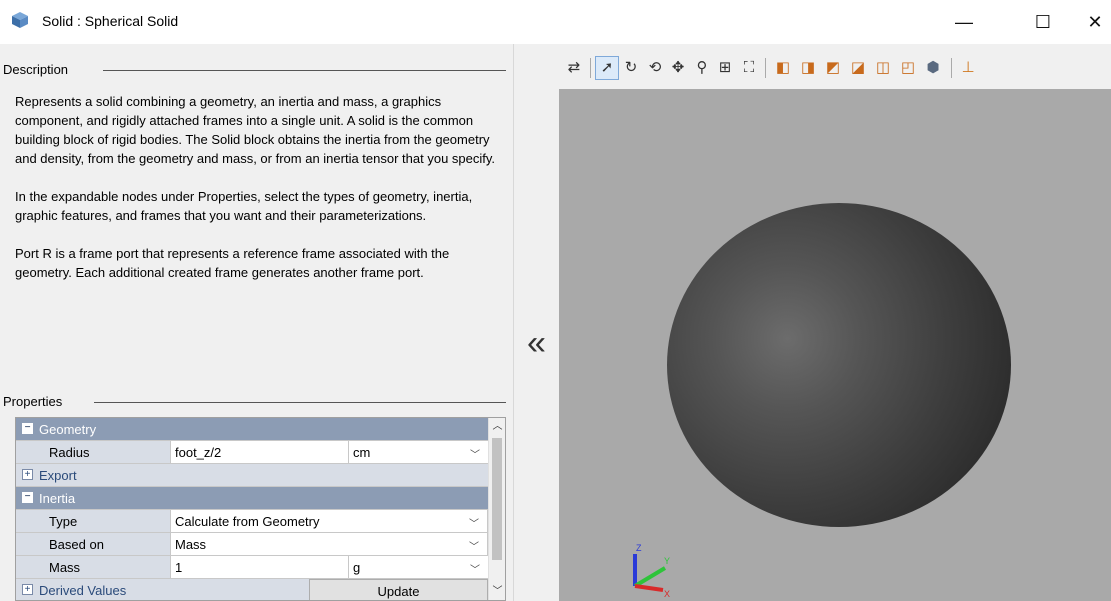  What do you see at coordinates (362, 452) in the screenshot?
I see `radius-unit-value: cm` at bounding box center [362, 452].